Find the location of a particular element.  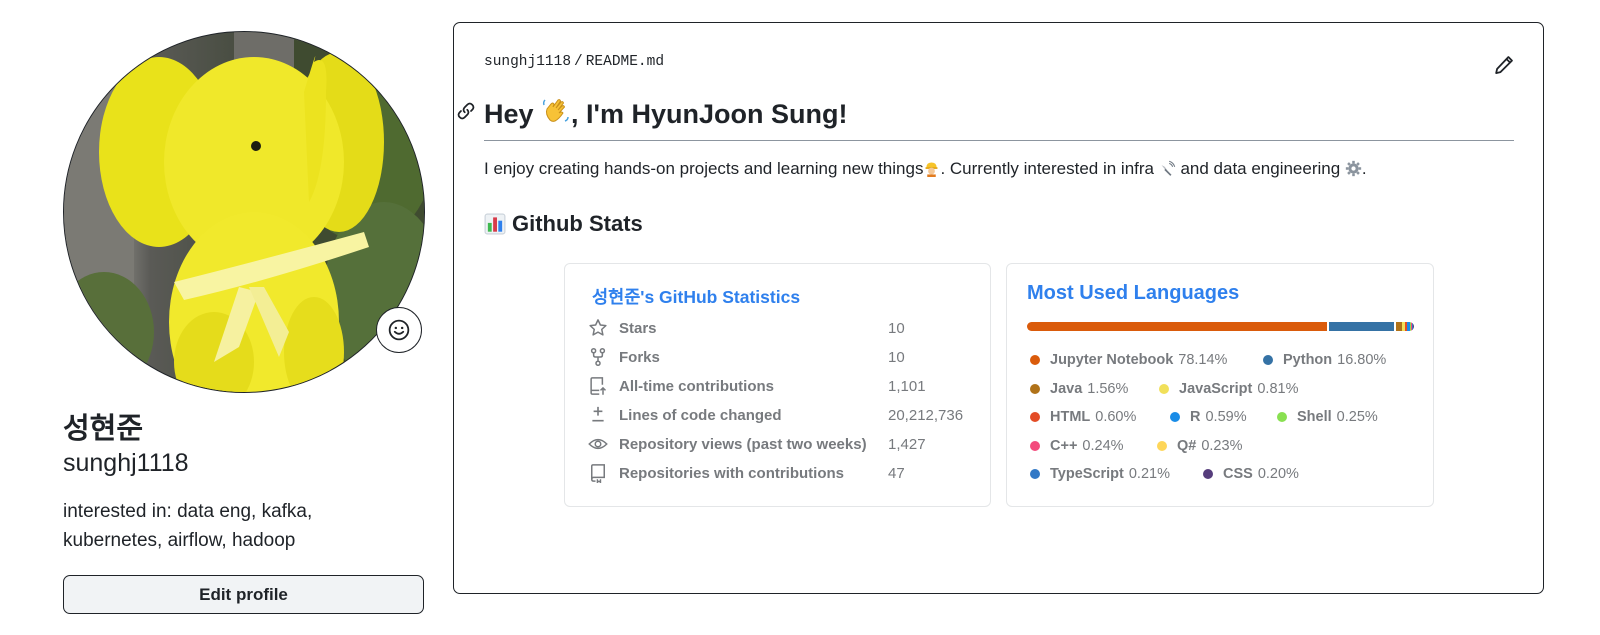

smiley-icon is located at coordinates (399, 330).